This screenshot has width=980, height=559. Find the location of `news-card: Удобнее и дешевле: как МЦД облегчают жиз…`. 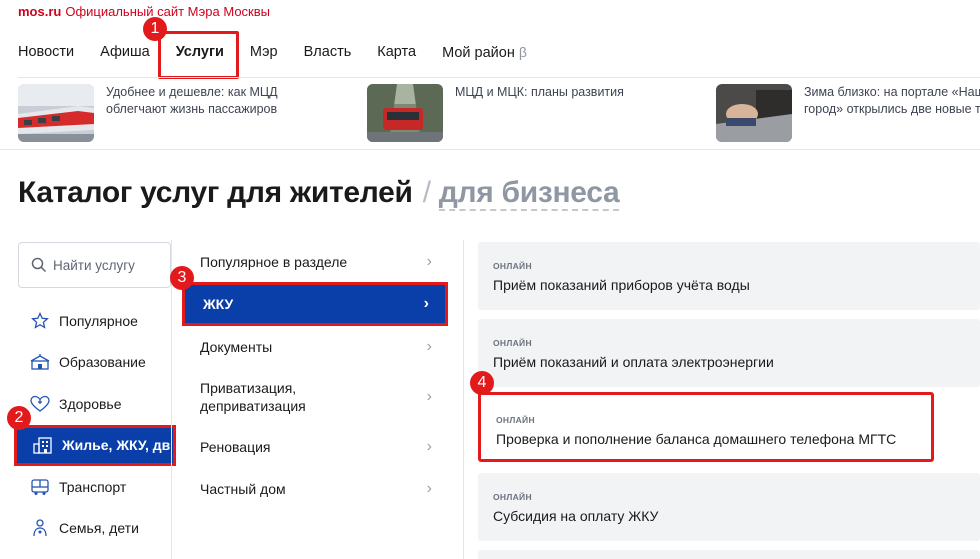

news-card: Удобнее и дешевле: как МЦД облегчают жиз… is located at coordinates (148, 113).